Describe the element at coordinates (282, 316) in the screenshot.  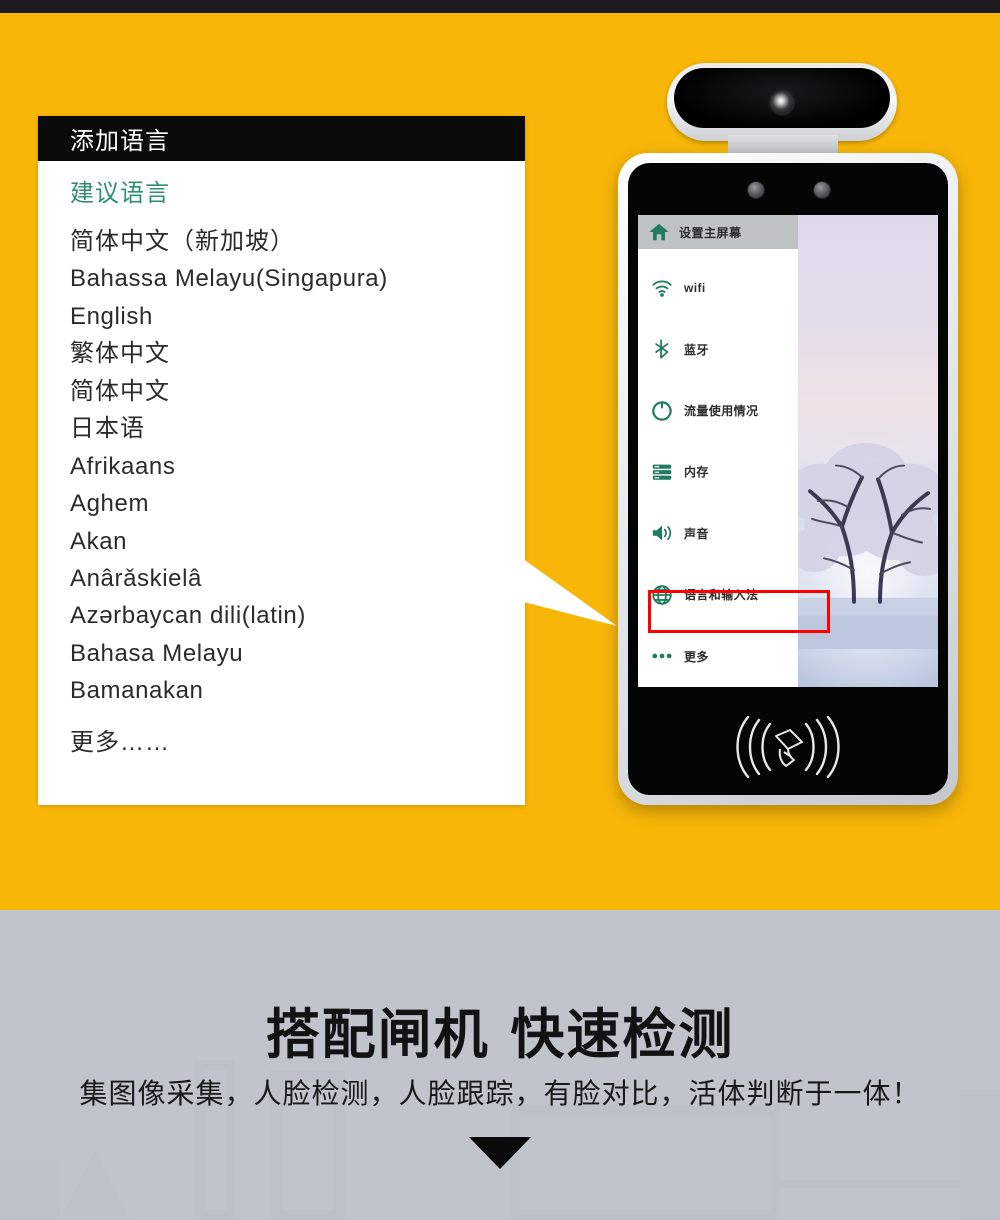
I see `list-item: English` at that location.